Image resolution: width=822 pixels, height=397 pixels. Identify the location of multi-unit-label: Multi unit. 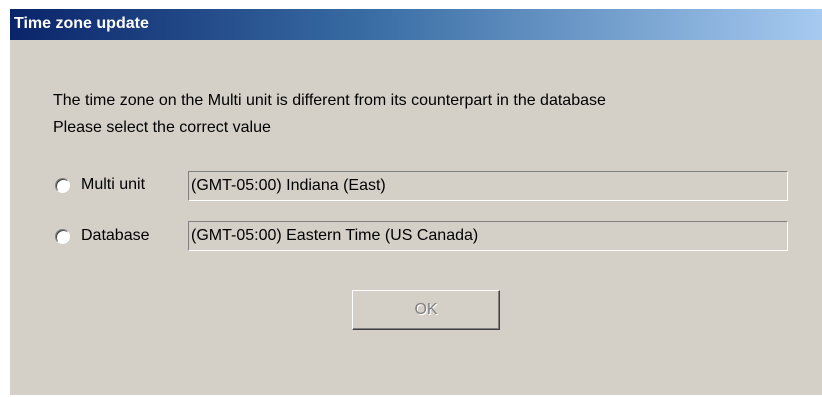
(113, 185).